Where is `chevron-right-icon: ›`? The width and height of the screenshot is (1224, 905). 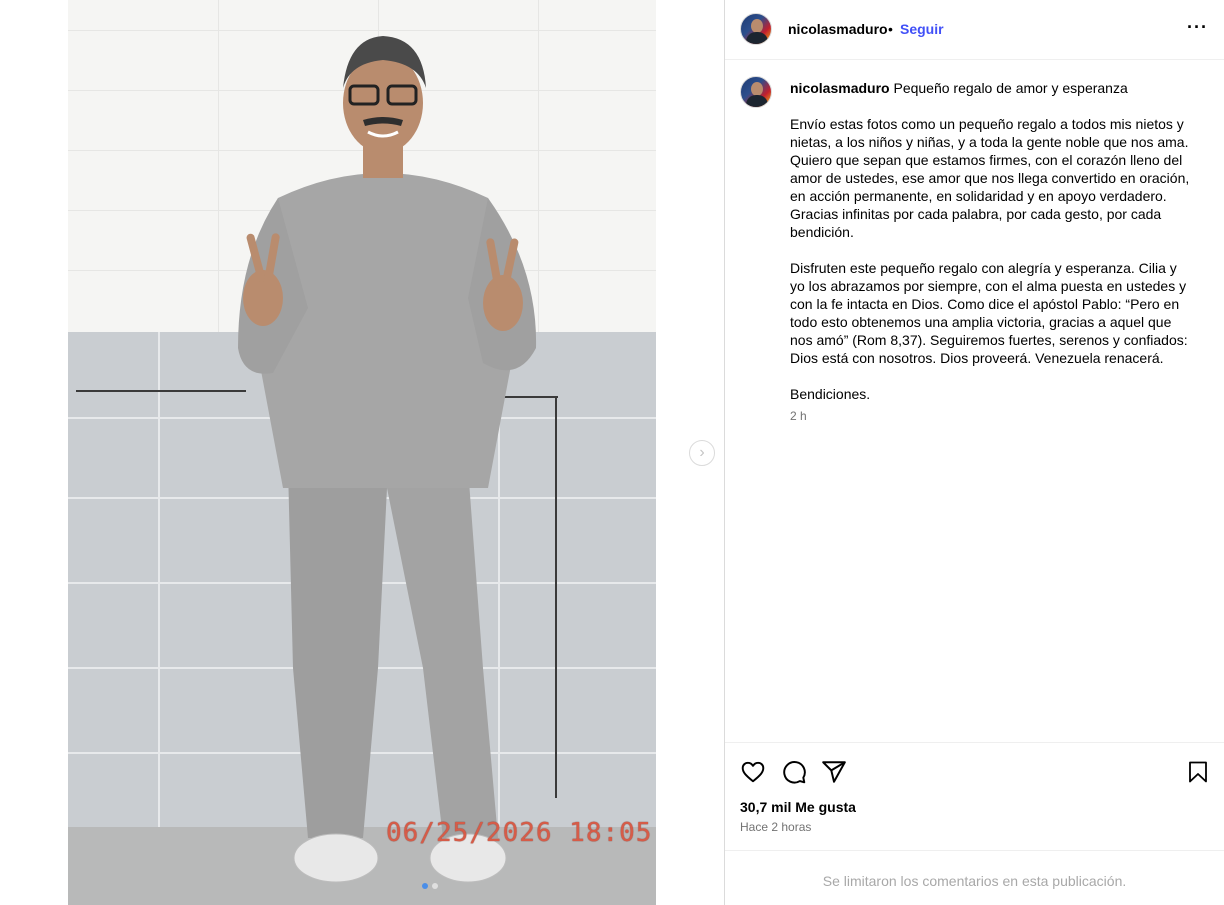 chevron-right-icon: › is located at coordinates (702, 452).